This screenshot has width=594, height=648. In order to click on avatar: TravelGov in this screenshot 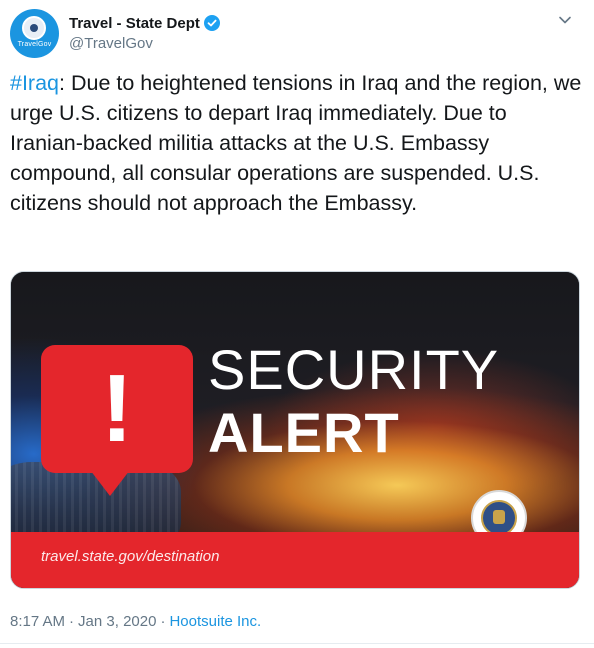, I will do `click(34, 33)`.